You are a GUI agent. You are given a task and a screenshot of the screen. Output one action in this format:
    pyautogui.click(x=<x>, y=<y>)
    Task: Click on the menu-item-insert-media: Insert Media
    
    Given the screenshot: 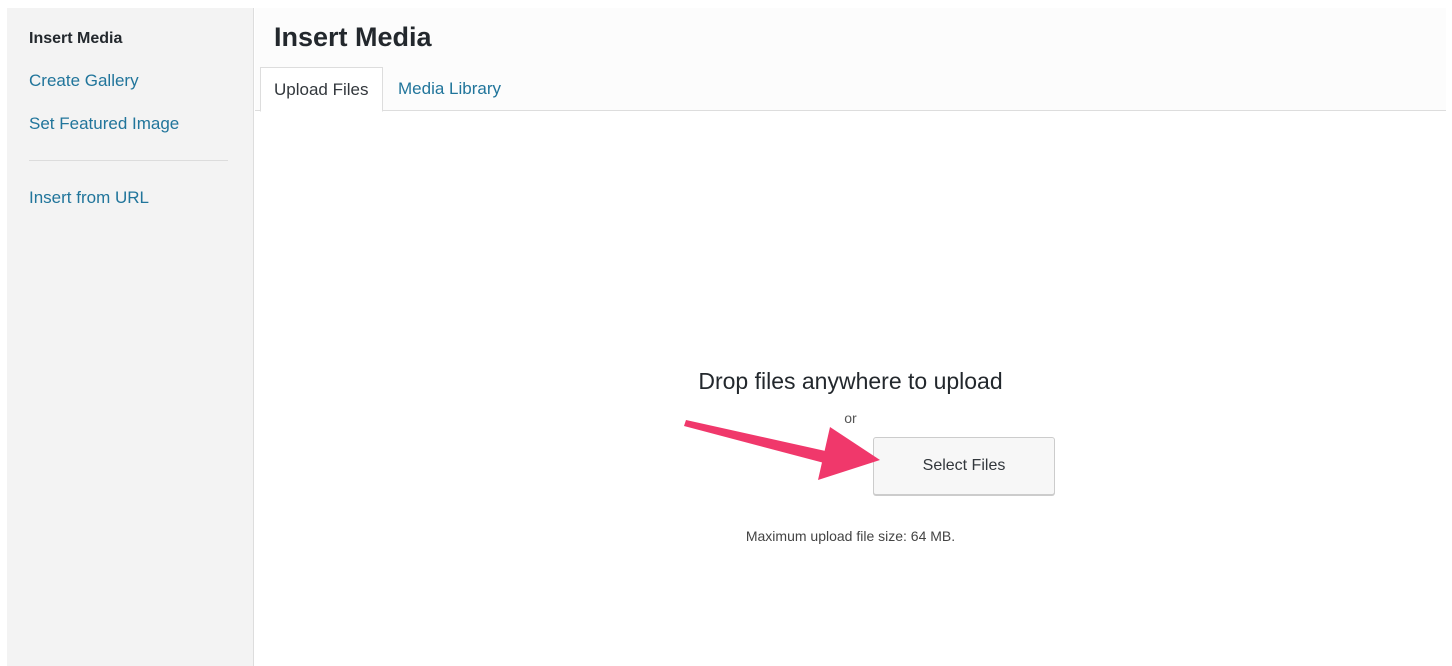 What is the action you would take?
    pyautogui.click(x=75, y=39)
    